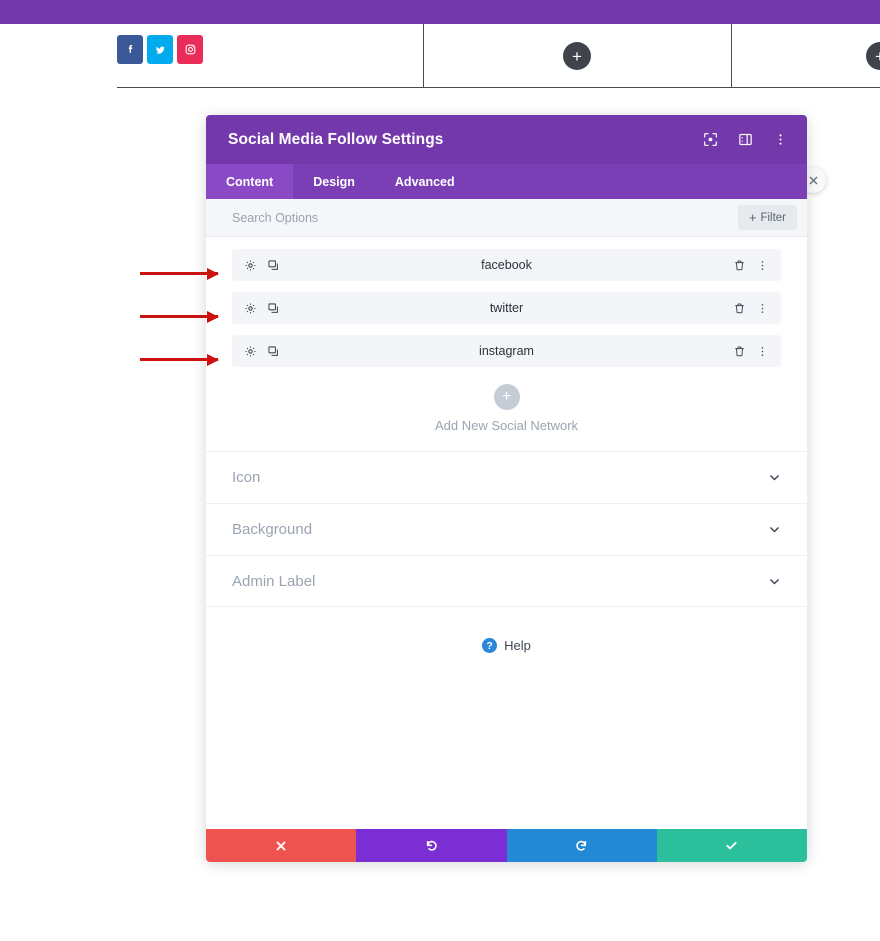 This screenshot has height=941, width=880. Describe the element at coordinates (274, 581) in the screenshot. I see `accordion-label: Admin Label` at that location.